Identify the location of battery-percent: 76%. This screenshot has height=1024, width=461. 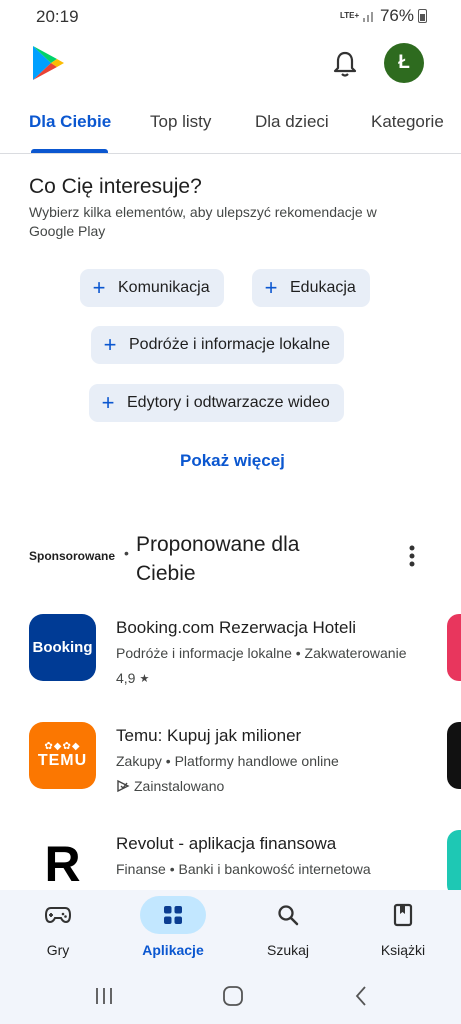
(396, 15).